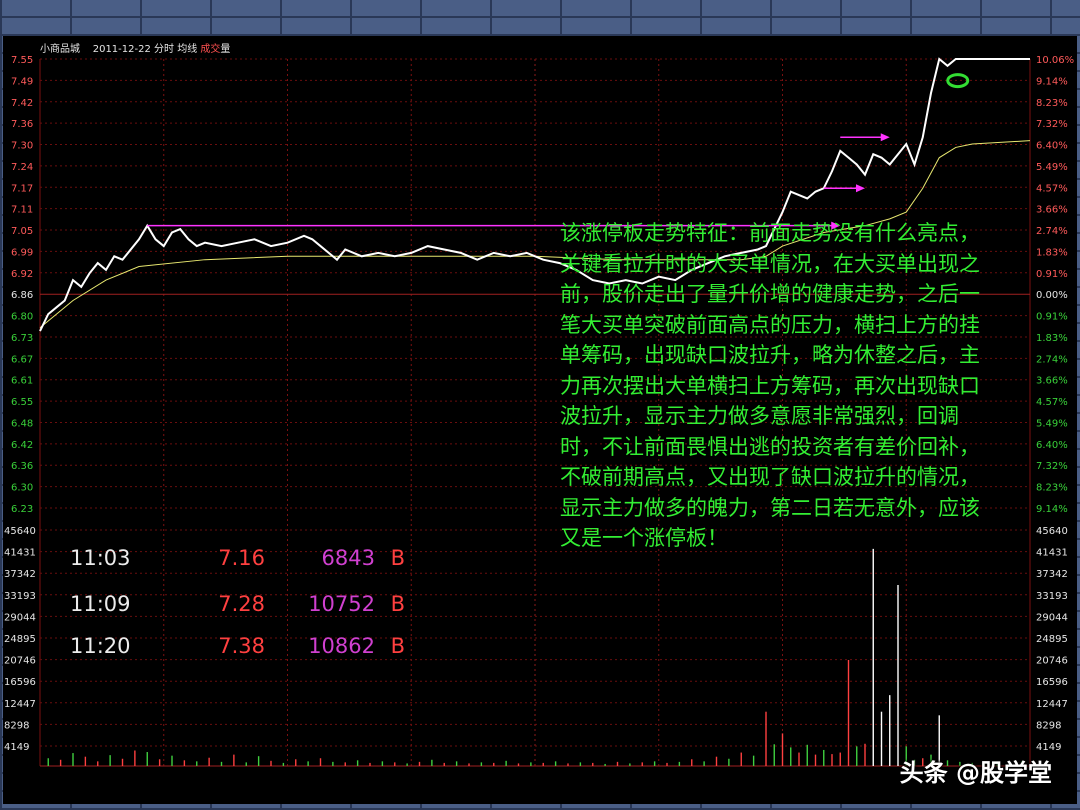 Image resolution: width=1080 pixels, height=810 pixels. Describe the element at coordinates (22, 188) in the screenshot. I see `price-tick-label: 7.17` at that location.